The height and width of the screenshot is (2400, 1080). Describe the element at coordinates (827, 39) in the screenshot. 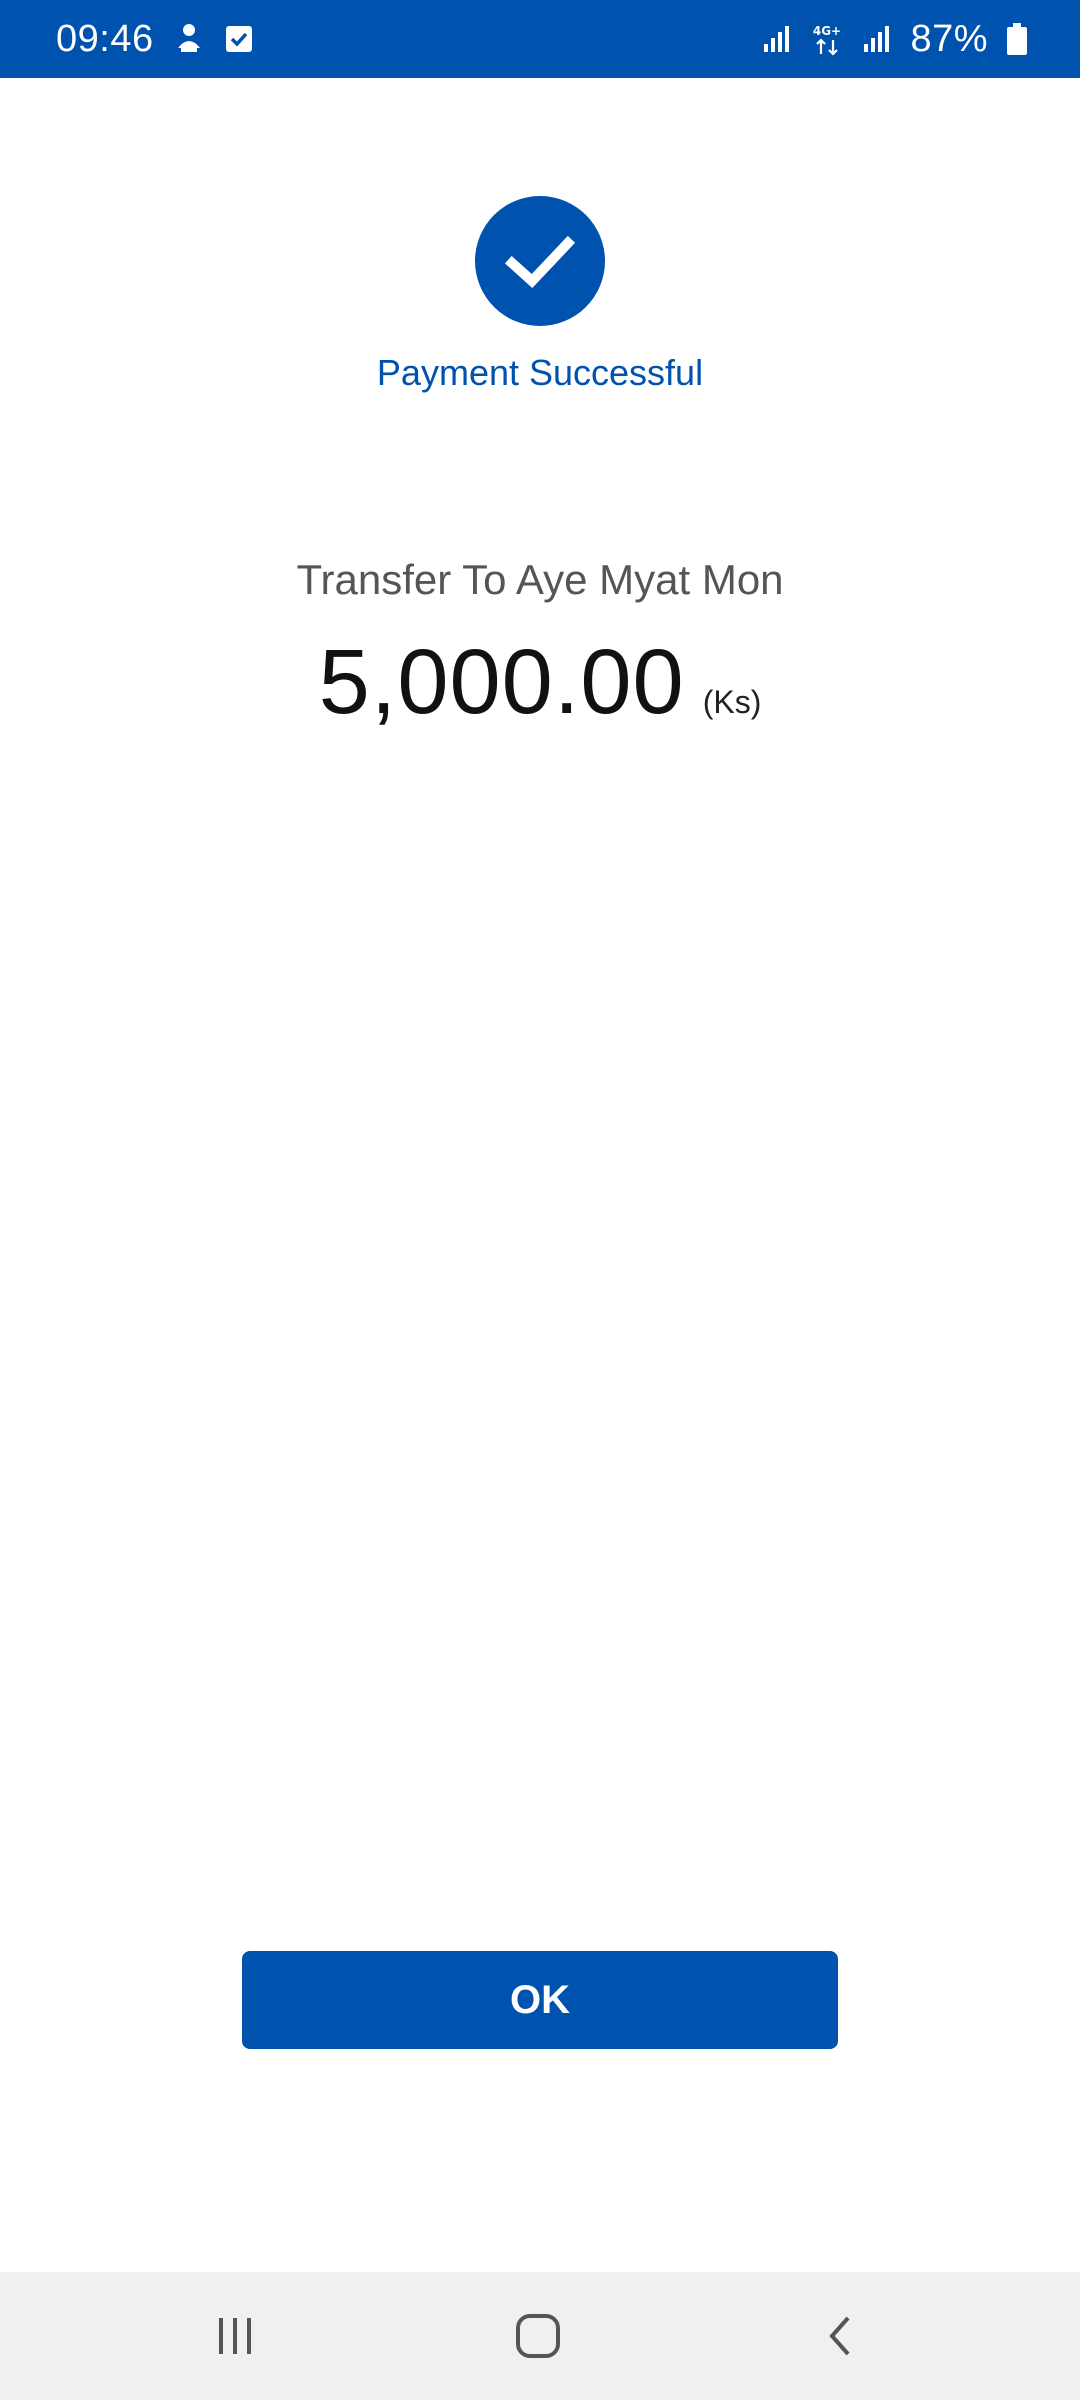

I see `4g-icon: 4G+` at that location.